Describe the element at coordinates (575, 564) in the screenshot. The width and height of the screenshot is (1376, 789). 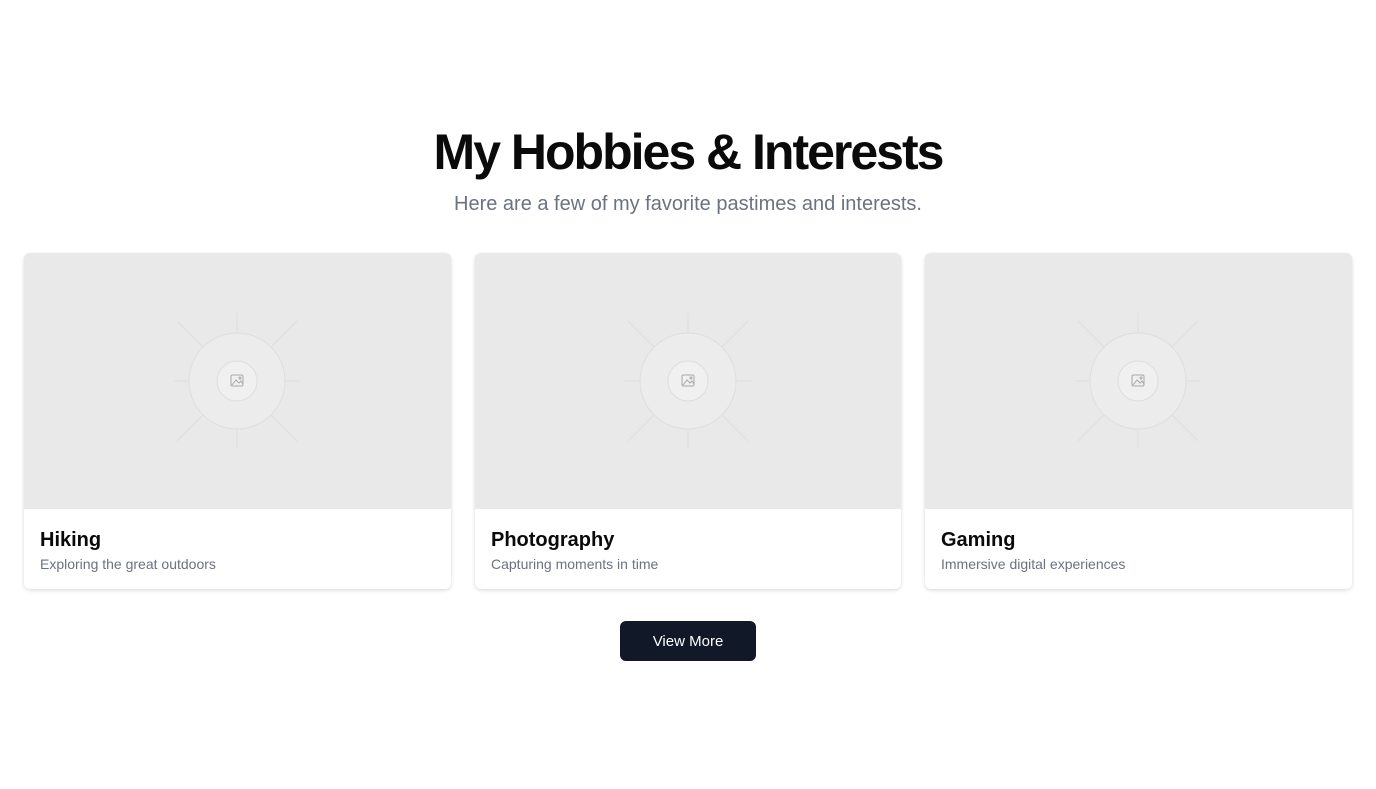
I see `card-description: Capturing moments in time` at that location.